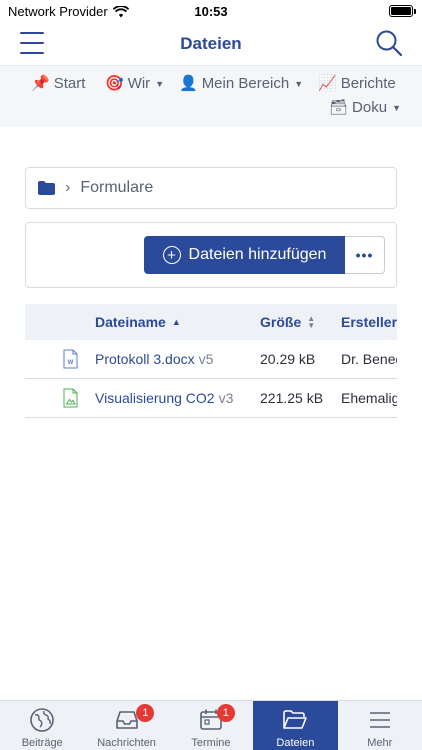 This screenshot has width=422, height=750. Describe the element at coordinates (171, 255) in the screenshot. I see `plus-circle-icon: +` at that location.